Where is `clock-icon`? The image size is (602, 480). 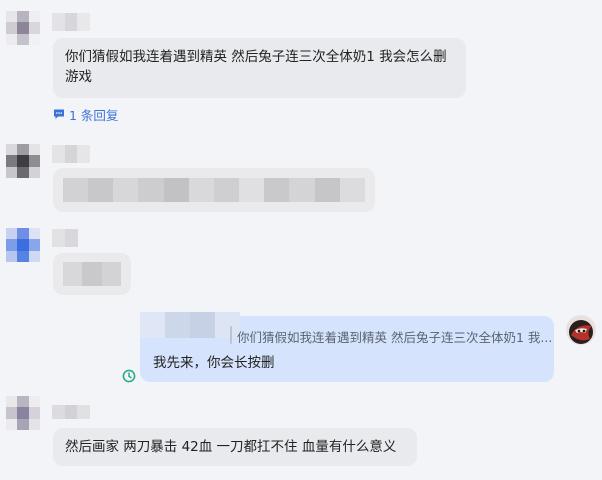 clock-icon is located at coordinates (129, 376).